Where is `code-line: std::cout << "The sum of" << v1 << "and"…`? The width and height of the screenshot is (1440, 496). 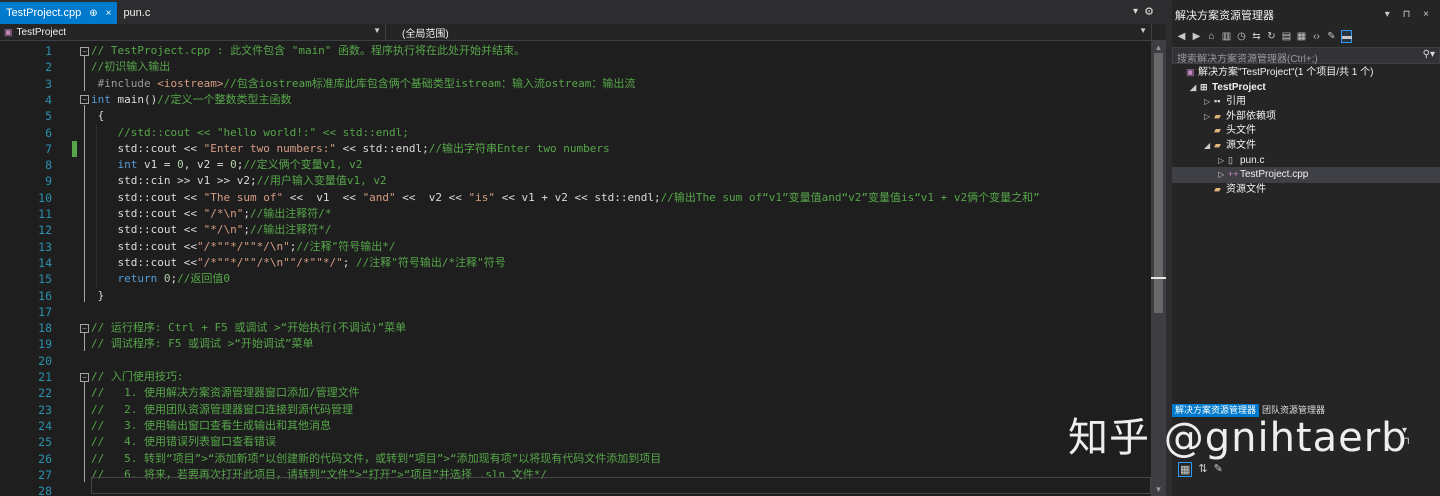
code-line: std::cout << "The sum of" << v1 << "and"… is located at coordinates (565, 198).